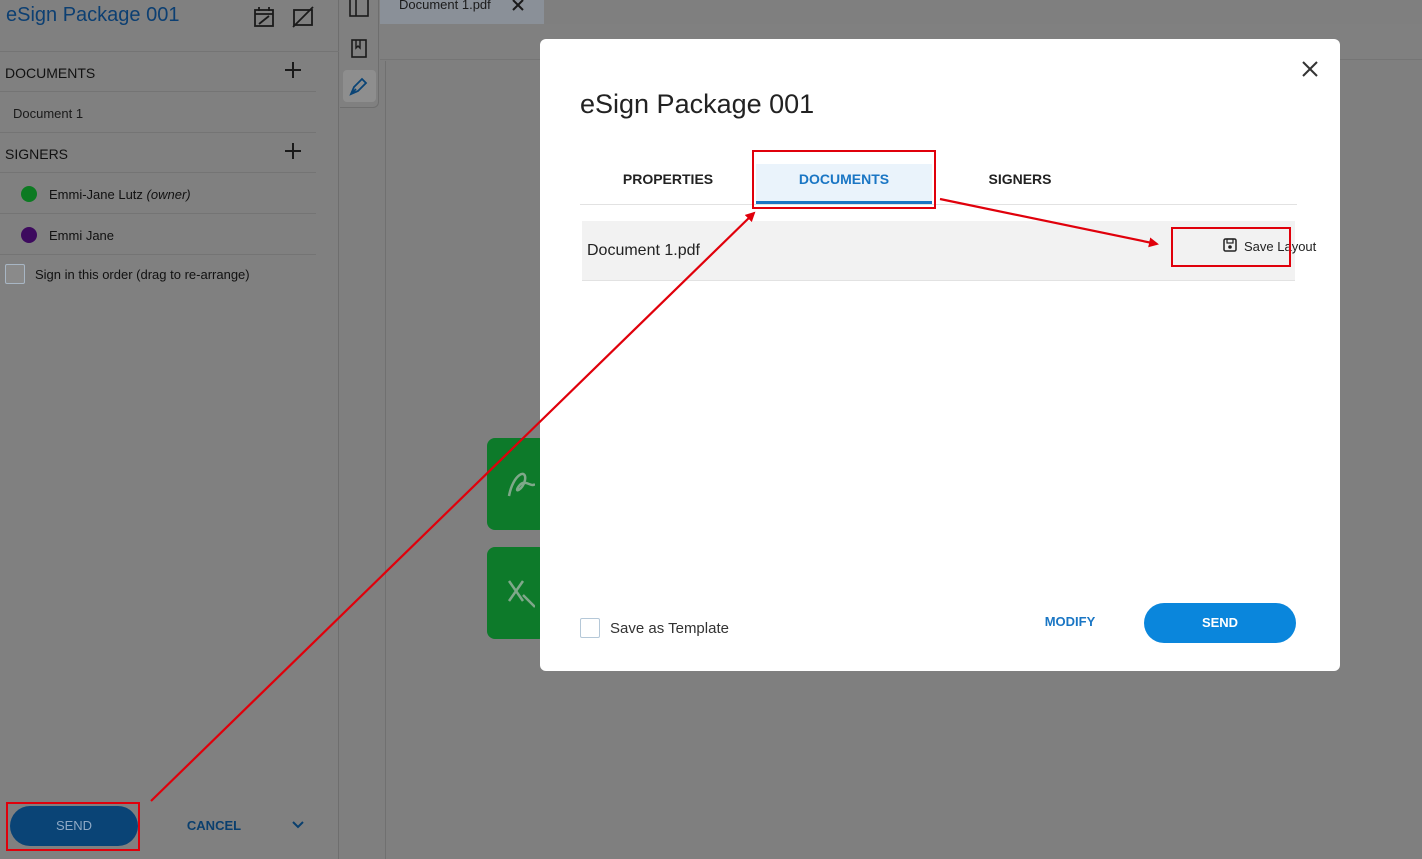 The height and width of the screenshot is (859, 1422). Describe the element at coordinates (359, 86) in the screenshot. I see `sign-pen-icon` at that location.